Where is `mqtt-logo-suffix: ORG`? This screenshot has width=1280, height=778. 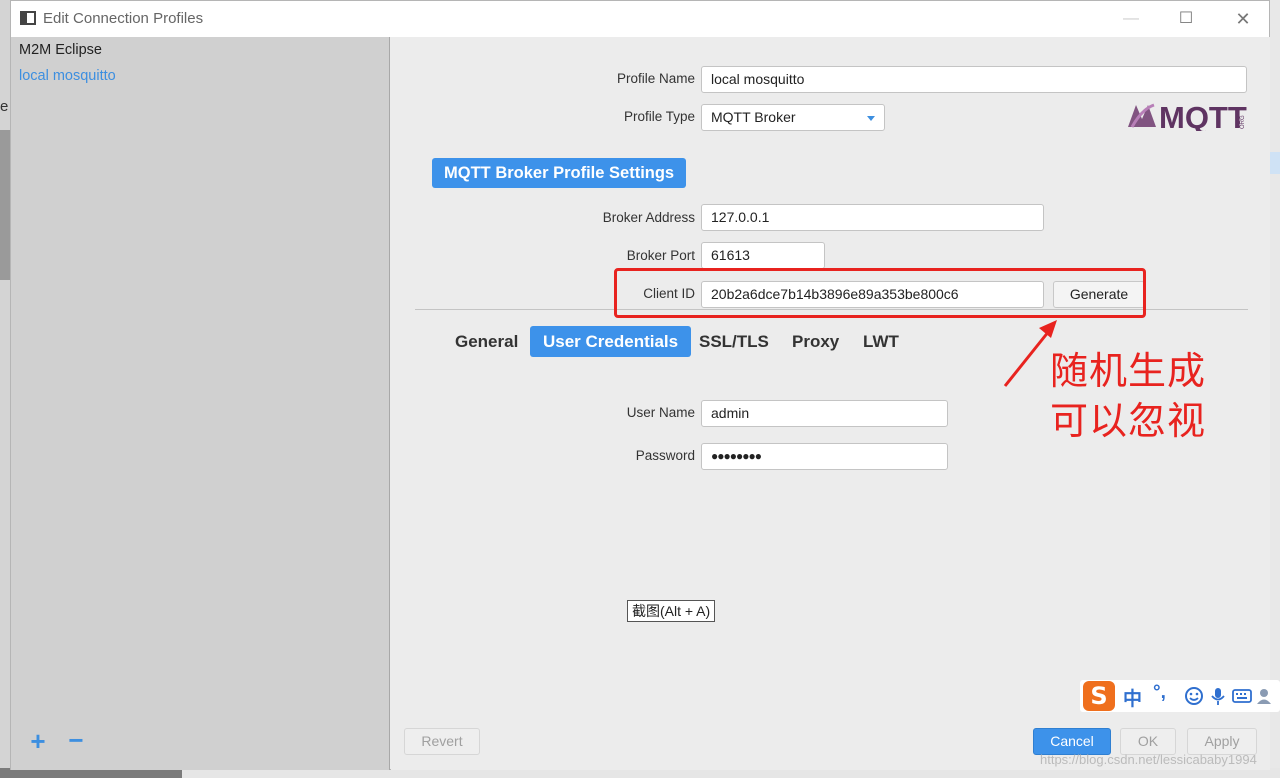 mqtt-logo-suffix: ORG is located at coordinates (1243, 122).